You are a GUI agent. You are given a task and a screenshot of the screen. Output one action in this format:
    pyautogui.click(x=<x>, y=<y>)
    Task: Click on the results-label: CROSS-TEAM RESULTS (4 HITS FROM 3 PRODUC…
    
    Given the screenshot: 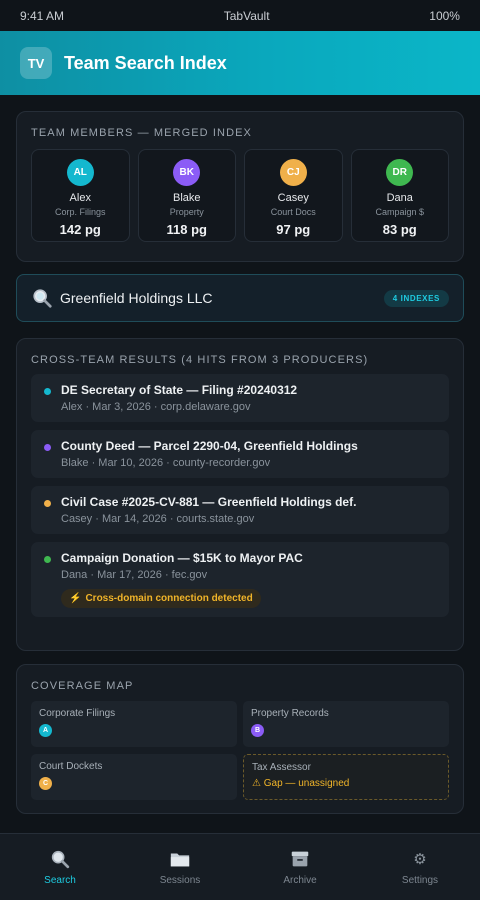 What is the action you would take?
    pyautogui.click(x=200, y=360)
    